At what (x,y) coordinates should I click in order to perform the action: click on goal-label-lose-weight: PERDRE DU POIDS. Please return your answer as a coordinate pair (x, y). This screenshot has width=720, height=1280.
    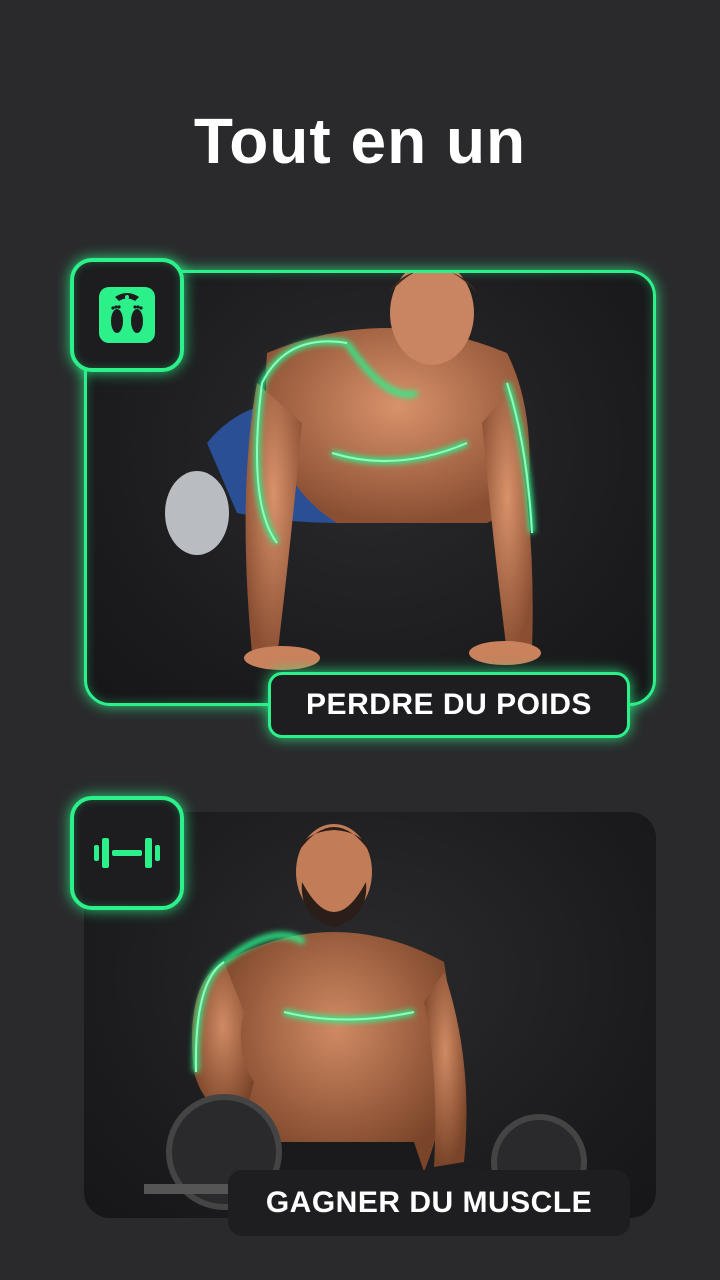
    Looking at the image, I should click on (449, 705).